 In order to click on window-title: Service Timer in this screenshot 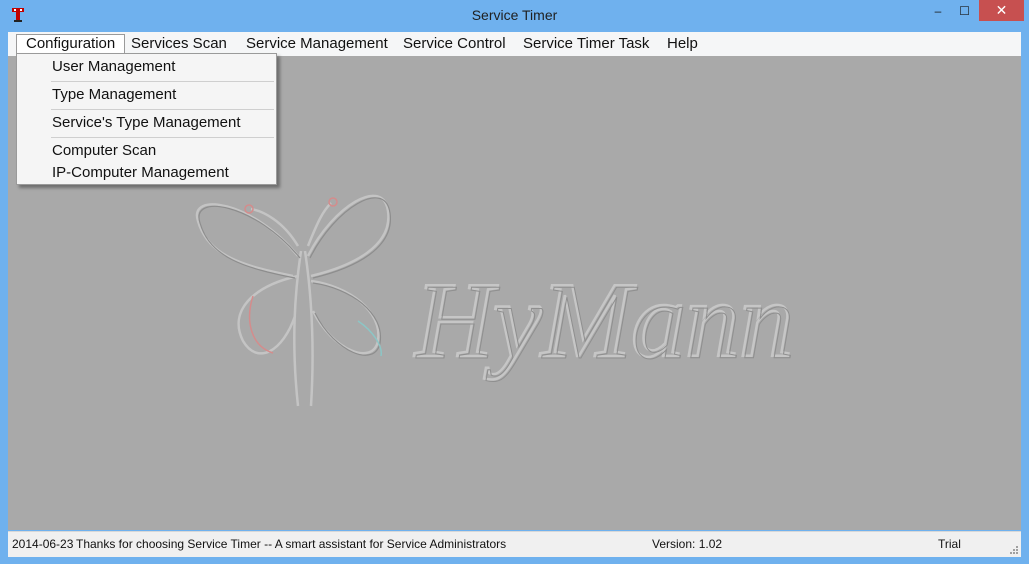, I will do `click(514, 15)`.